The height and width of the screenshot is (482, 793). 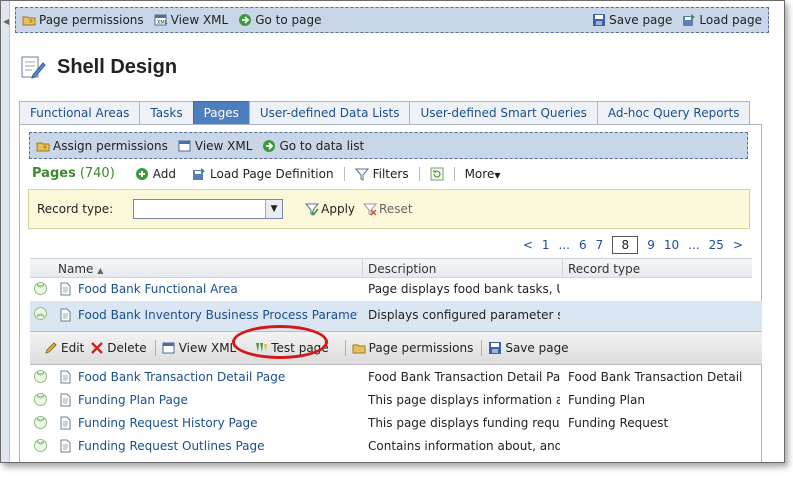 I want to click on reset-button: Reset, so click(x=396, y=209).